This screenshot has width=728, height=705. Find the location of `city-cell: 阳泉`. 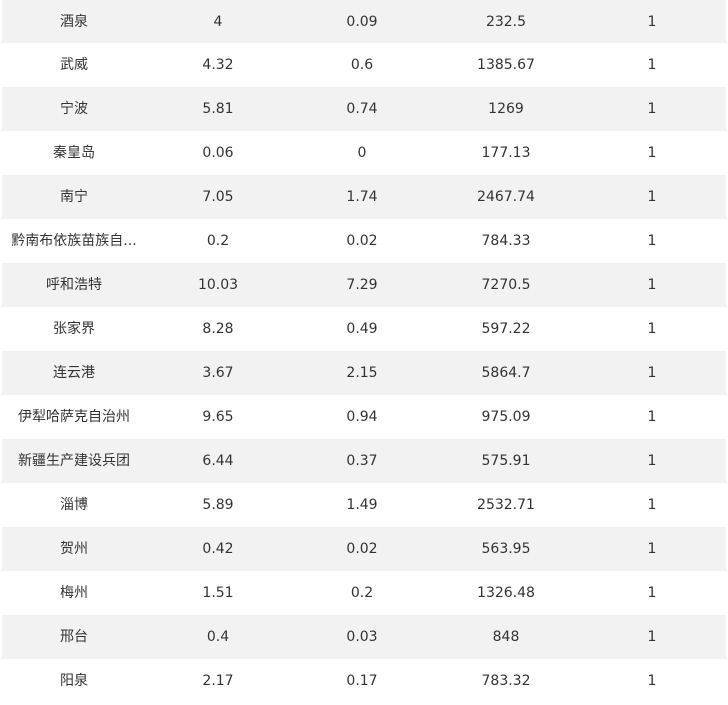

city-cell: 阳泉 is located at coordinates (74, 681).